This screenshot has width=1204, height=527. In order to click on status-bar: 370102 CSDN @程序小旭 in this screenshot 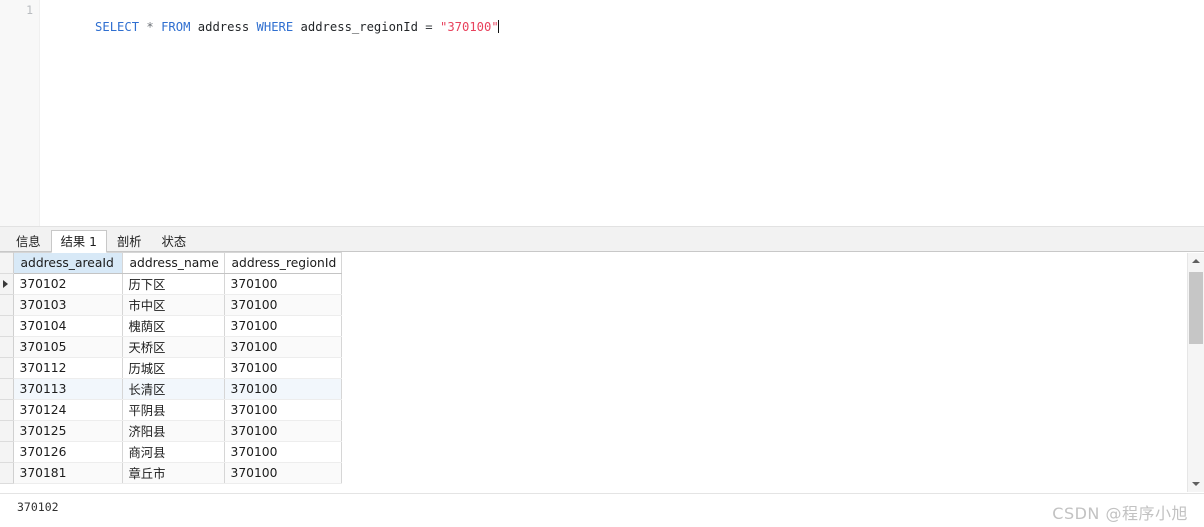, I will do `click(602, 510)`.